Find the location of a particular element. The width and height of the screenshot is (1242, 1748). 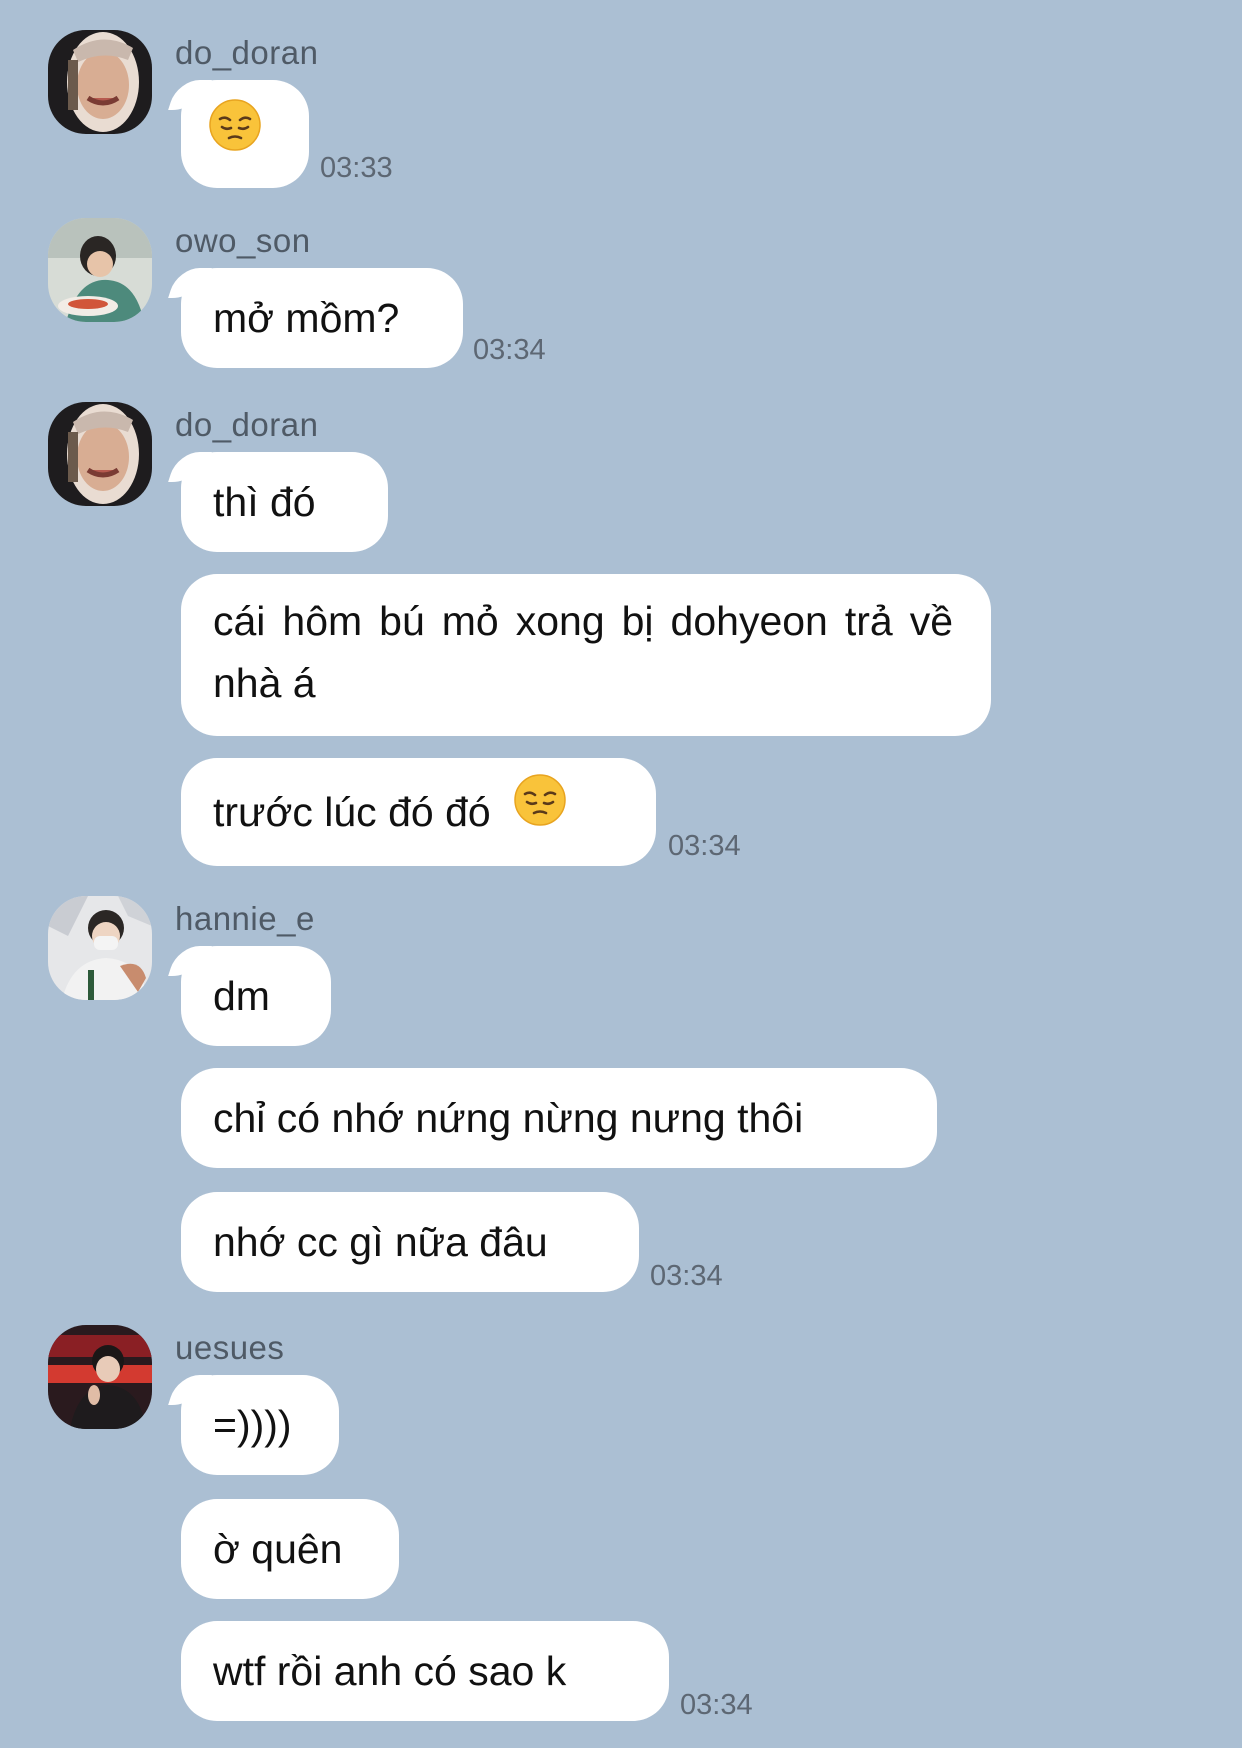

avatar-uesues-icon is located at coordinates (100, 1377).